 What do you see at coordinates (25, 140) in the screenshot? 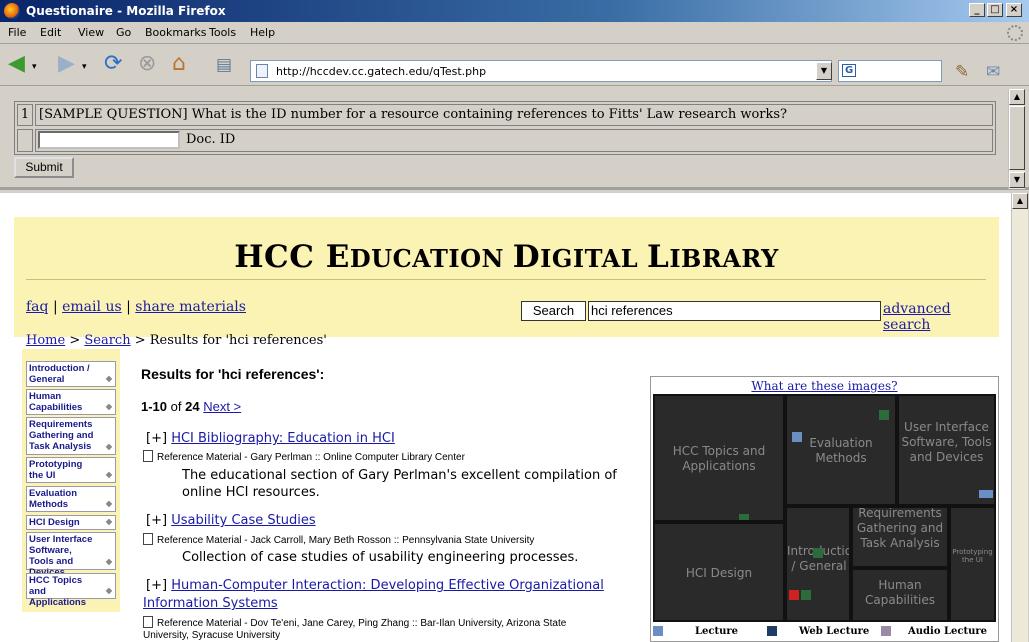
I see `answer-number-cell` at bounding box center [25, 140].